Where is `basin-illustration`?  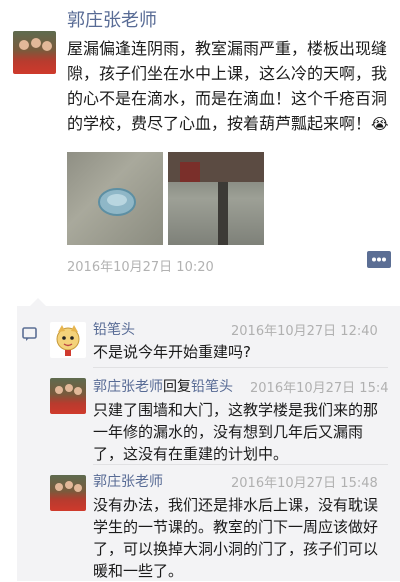 basin-illustration is located at coordinates (117, 202).